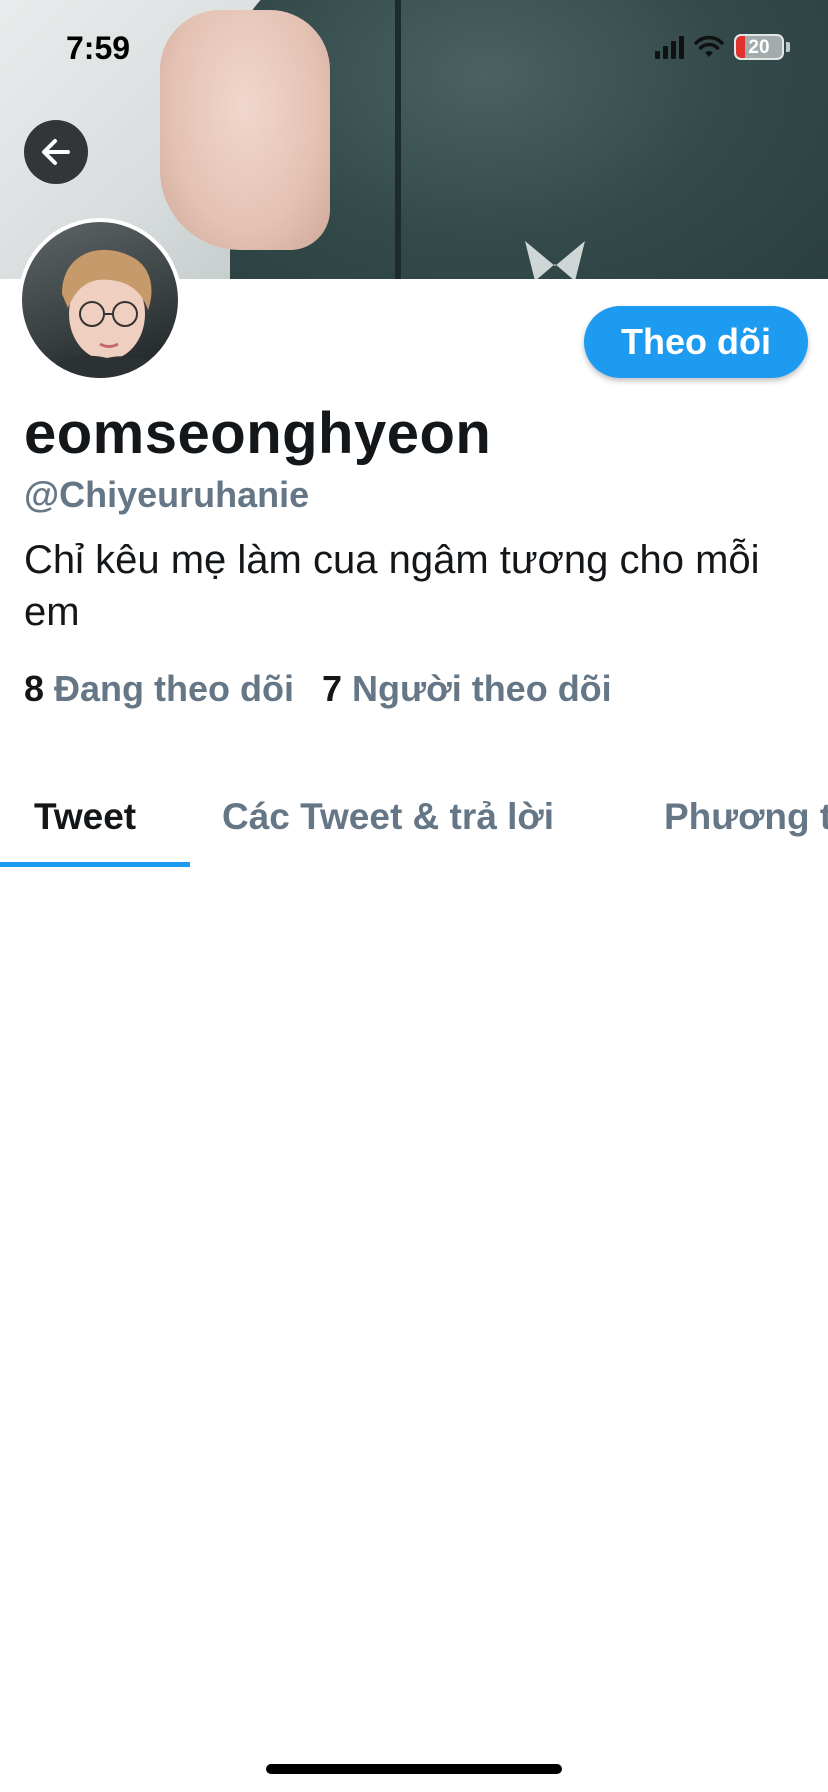 The height and width of the screenshot is (1792, 828). I want to click on following-stat: 8 Đang theo dõi, so click(159, 689).